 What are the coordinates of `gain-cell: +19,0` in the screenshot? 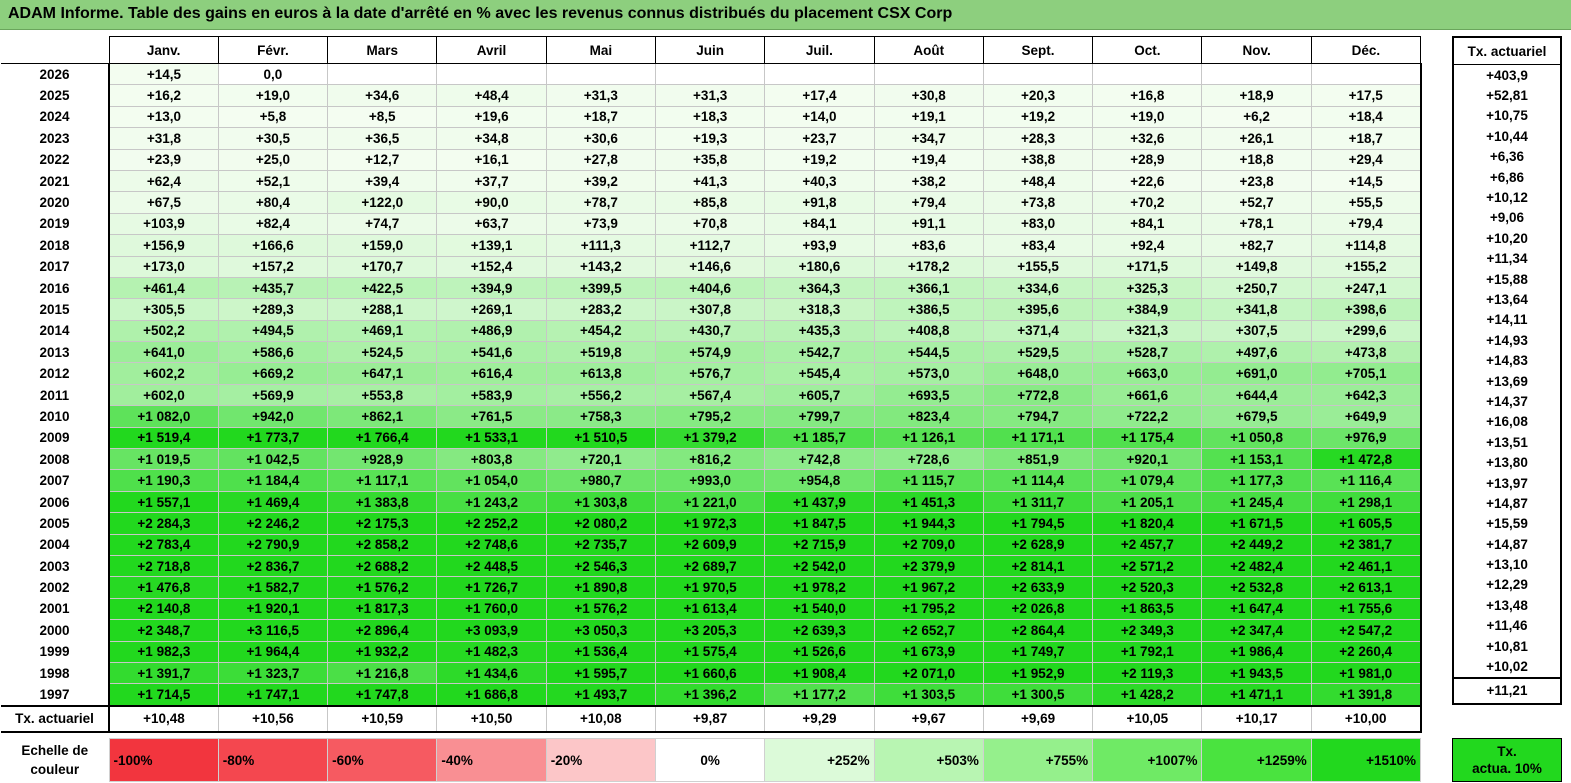 It's located at (273, 95).